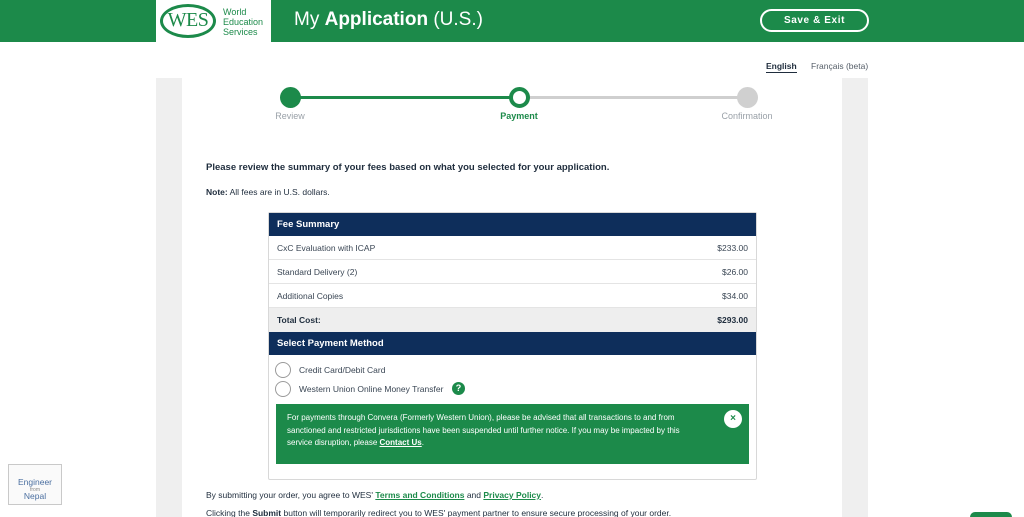 Image resolution: width=1024 pixels, height=517 pixels. I want to click on western-union-radio, so click(283, 389).